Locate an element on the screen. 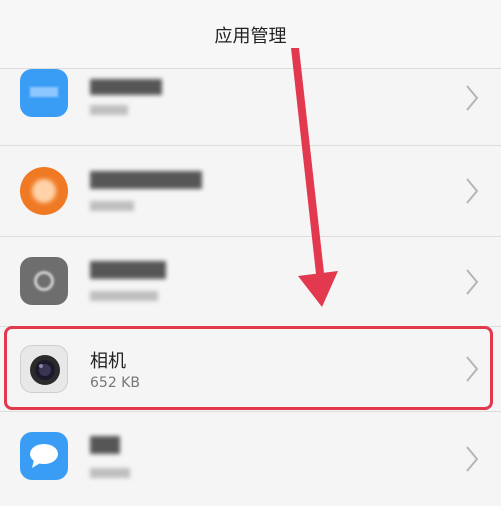 This screenshot has height=506, width=501. header: 应用管理 is located at coordinates (250, 34).